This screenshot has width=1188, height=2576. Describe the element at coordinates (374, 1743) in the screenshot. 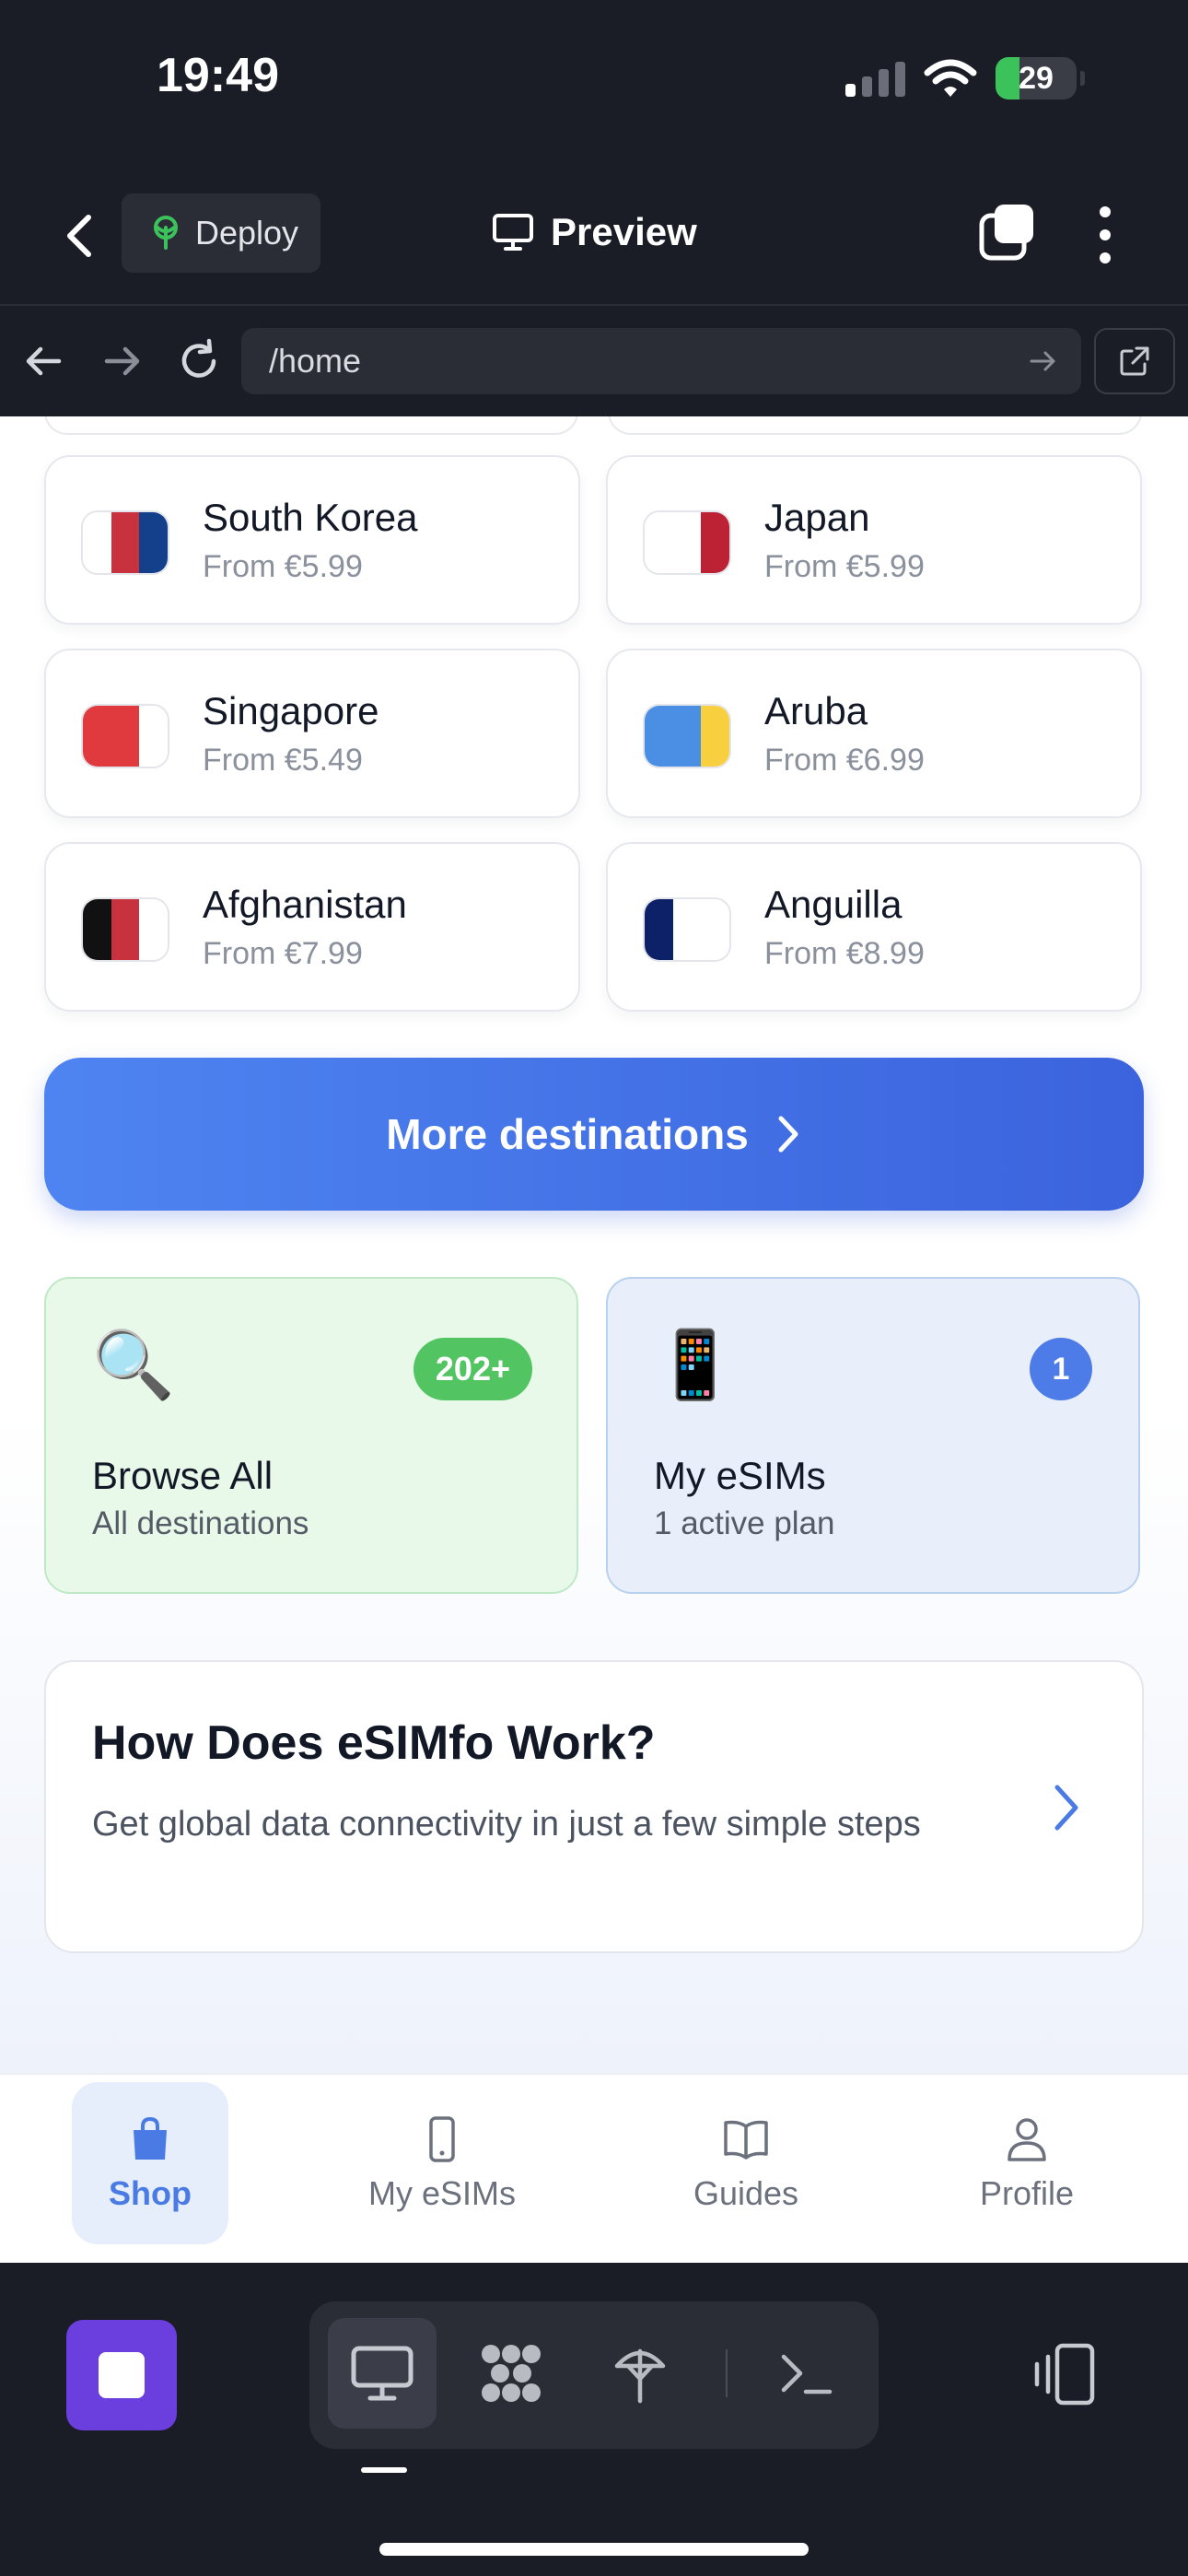

I see `how-it-works-title: How Does eSIMfo Work?` at that location.